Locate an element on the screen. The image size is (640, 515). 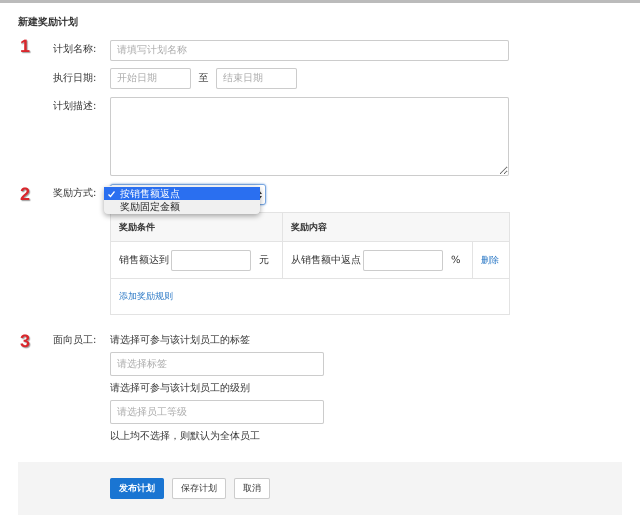
content-label: 从销售额中返点 is located at coordinates (326, 260).